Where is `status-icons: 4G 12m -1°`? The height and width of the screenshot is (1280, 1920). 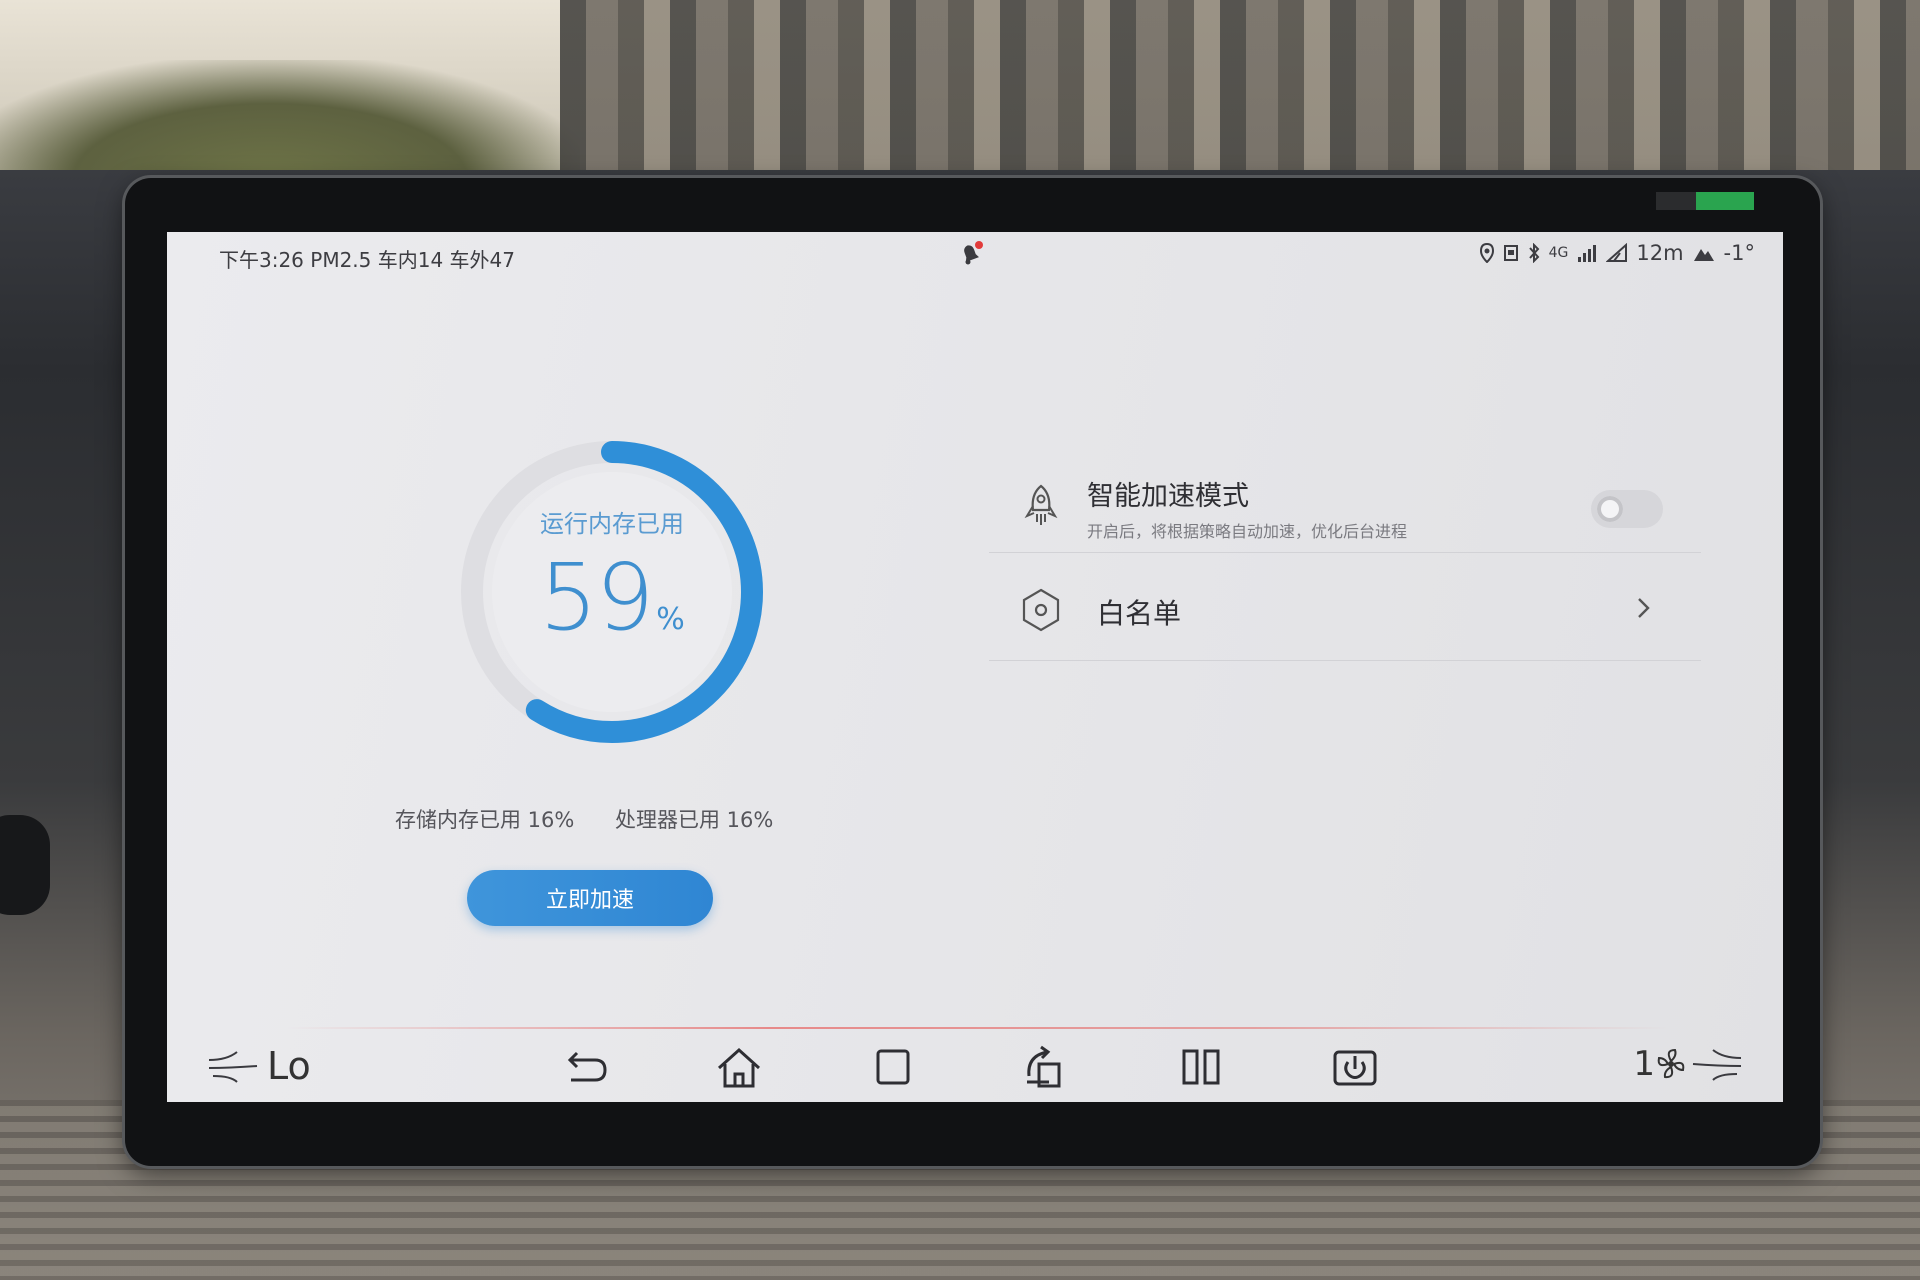
status-icons: 4G 12m -1° is located at coordinates (1617, 253).